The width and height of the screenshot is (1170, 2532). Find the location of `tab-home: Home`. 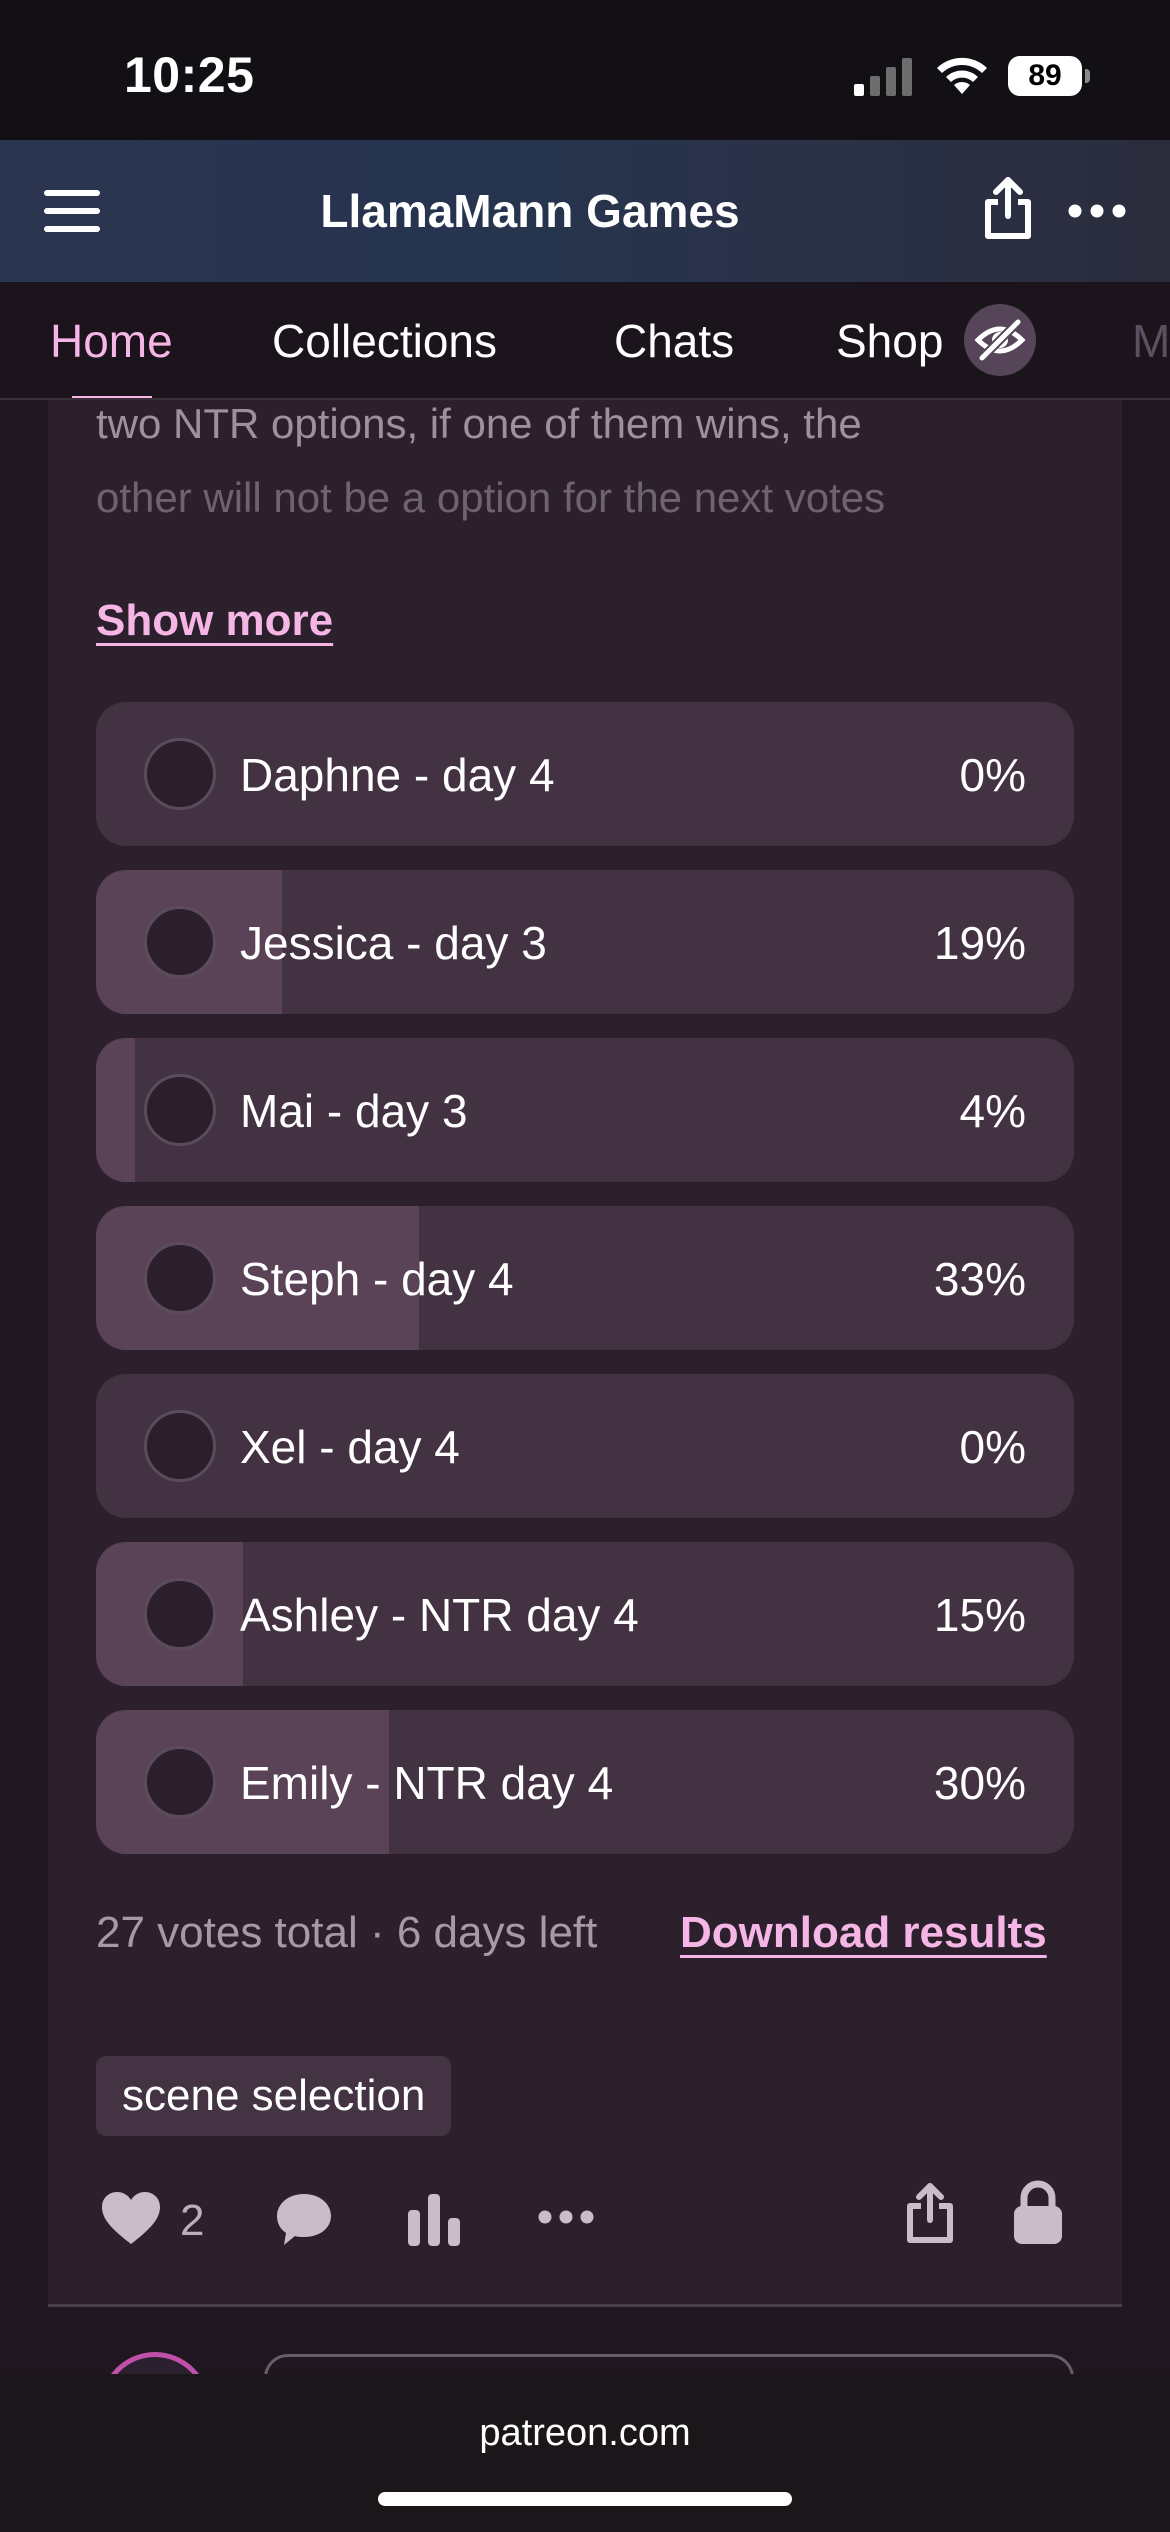

tab-home: Home is located at coordinates (111, 341).